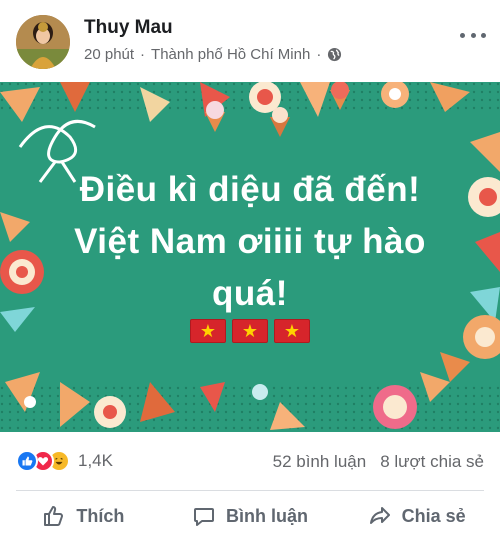 This screenshot has height=541, width=500. What do you see at coordinates (433, 515) in the screenshot?
I see `share-button-label: Chia sẻ` at bounding box center [433, 515].